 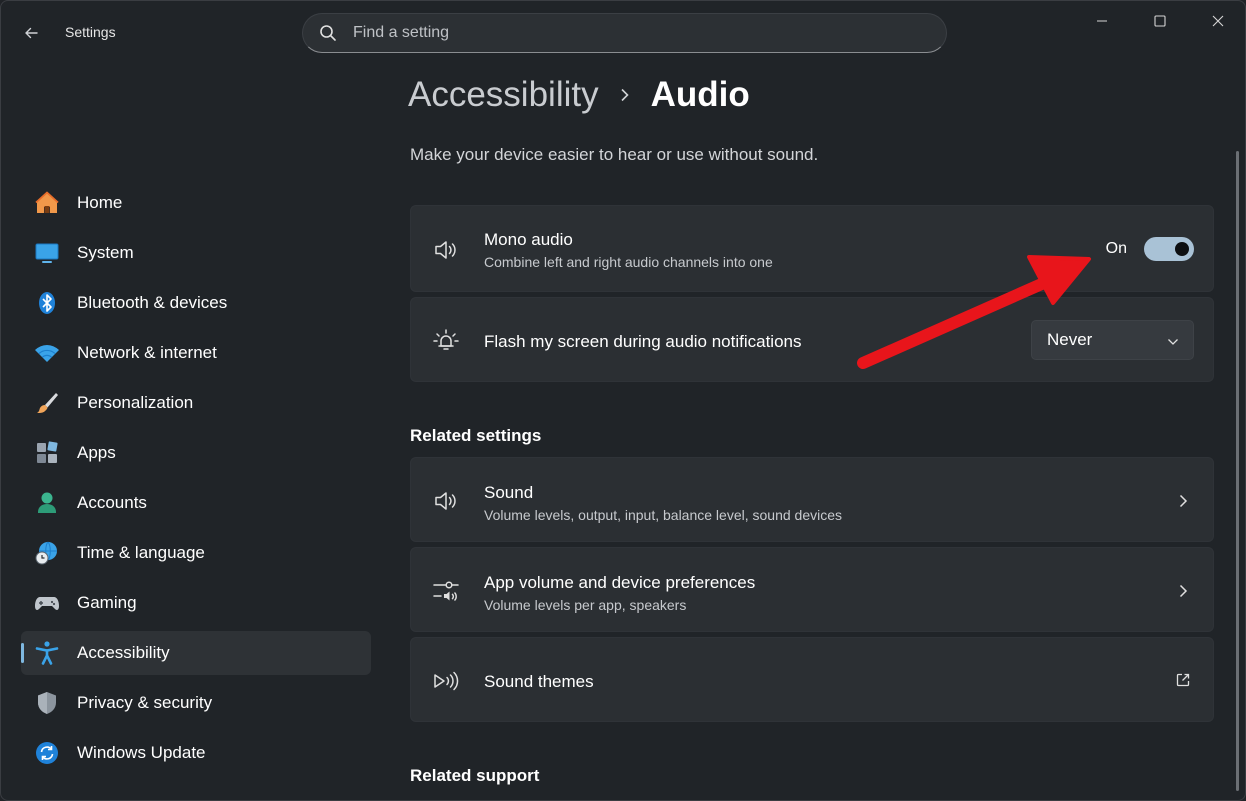 What do you see at coordinates (1070, 339) in the screenshot?
I see `dropdown-selected-value: Never` at bounding box center [1070, 339].